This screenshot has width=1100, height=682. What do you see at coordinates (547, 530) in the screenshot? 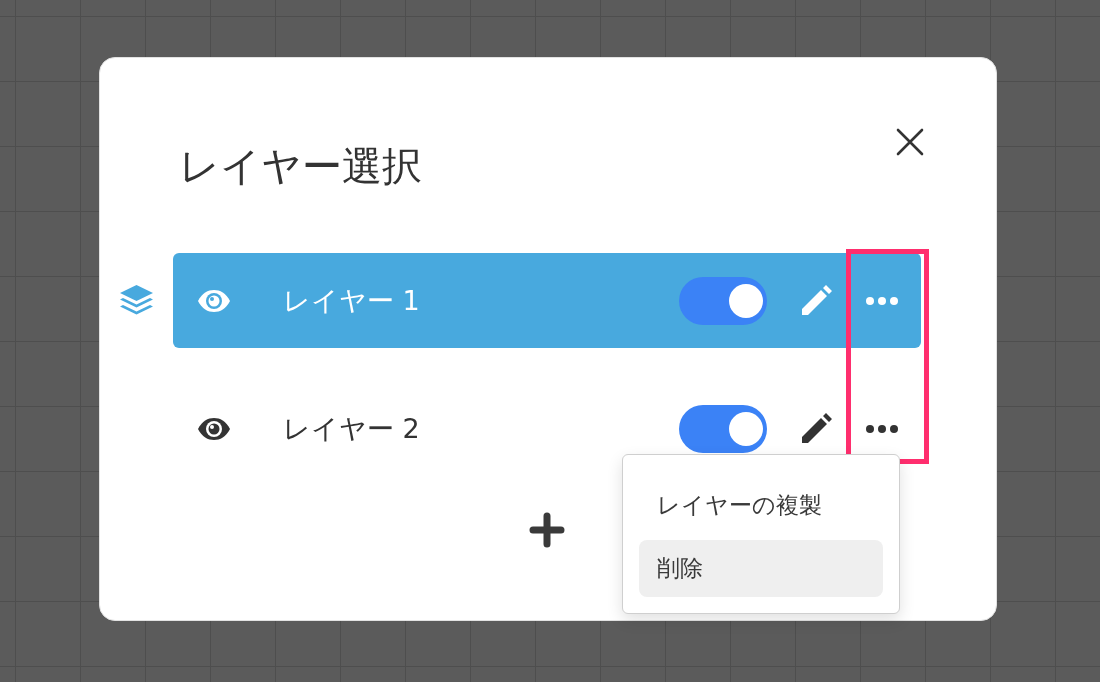
I see `add-layer-button` at bounding box center [547, 530].